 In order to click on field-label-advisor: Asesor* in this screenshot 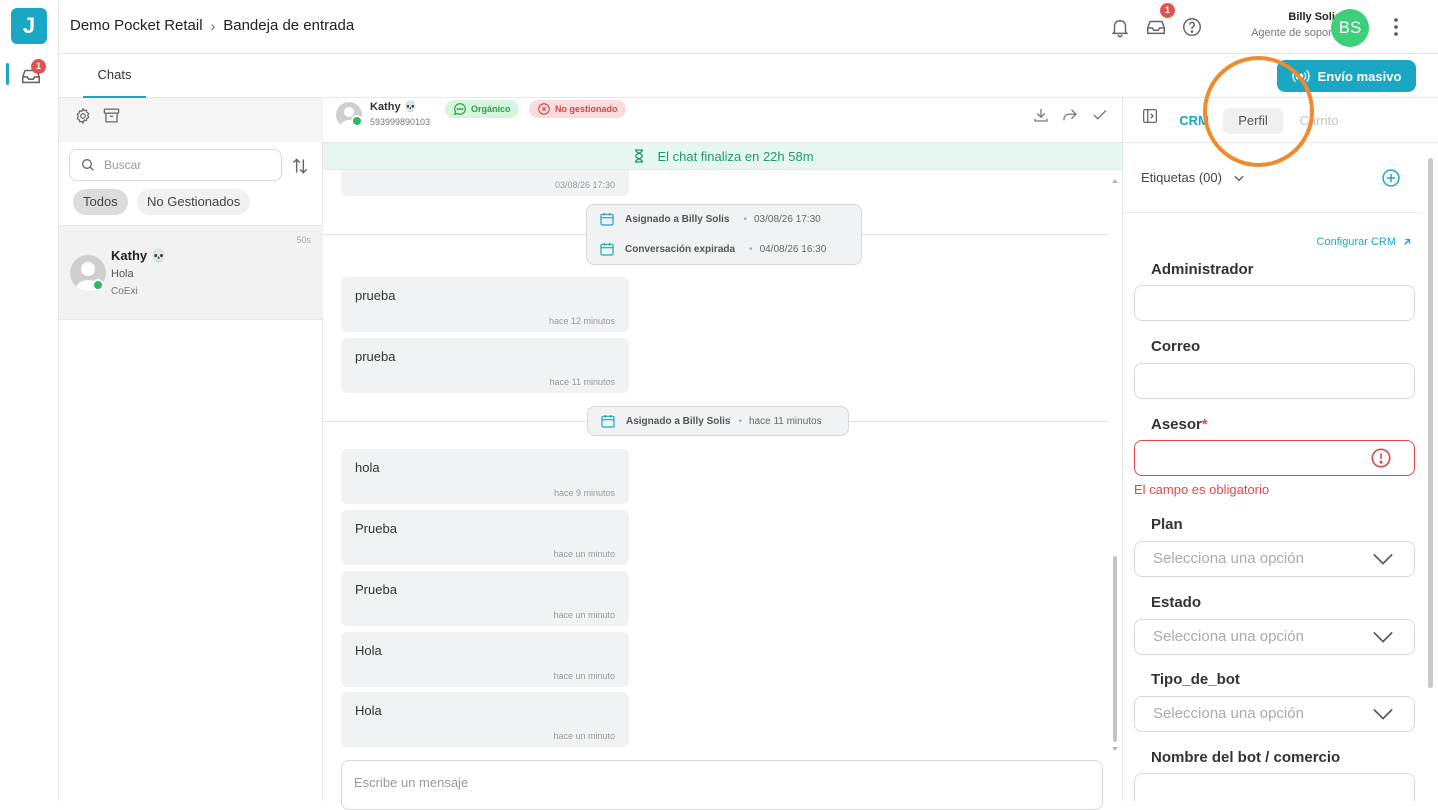, I will do `click(1179, 424)`.